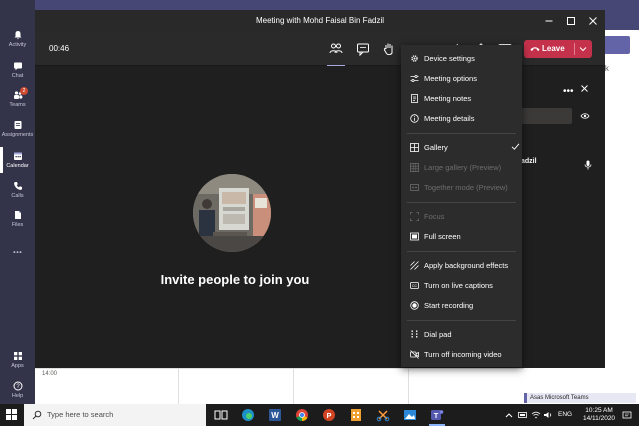 This screenshot has width=639, height=426. I want to click on rail-label: Calls, so click(17, 196).